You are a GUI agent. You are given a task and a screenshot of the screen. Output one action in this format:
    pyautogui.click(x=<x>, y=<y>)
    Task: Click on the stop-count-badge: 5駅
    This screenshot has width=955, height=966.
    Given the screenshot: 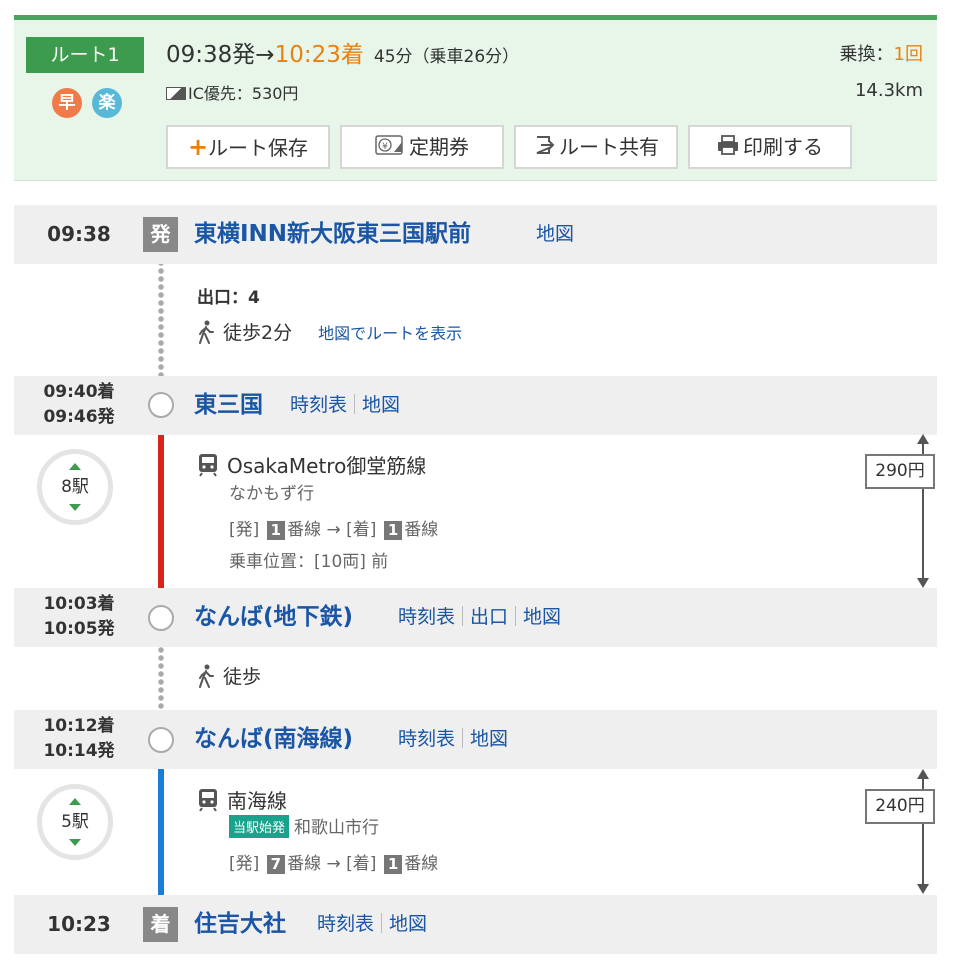 What is the action you would take?
    pyautogui.click(x=75, y=822)
    